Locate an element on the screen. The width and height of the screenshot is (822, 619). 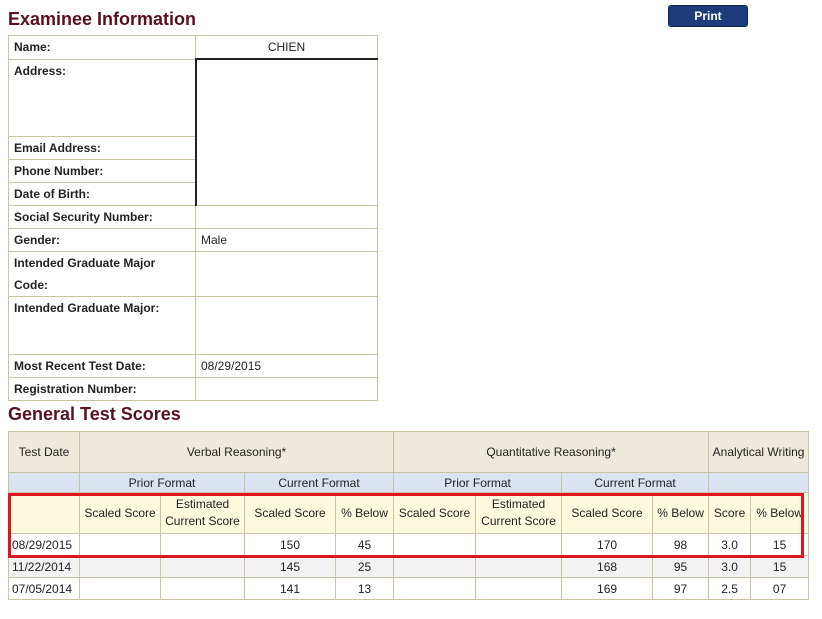
row-date: 08/29/2015 is located at coordinates (44, 544).